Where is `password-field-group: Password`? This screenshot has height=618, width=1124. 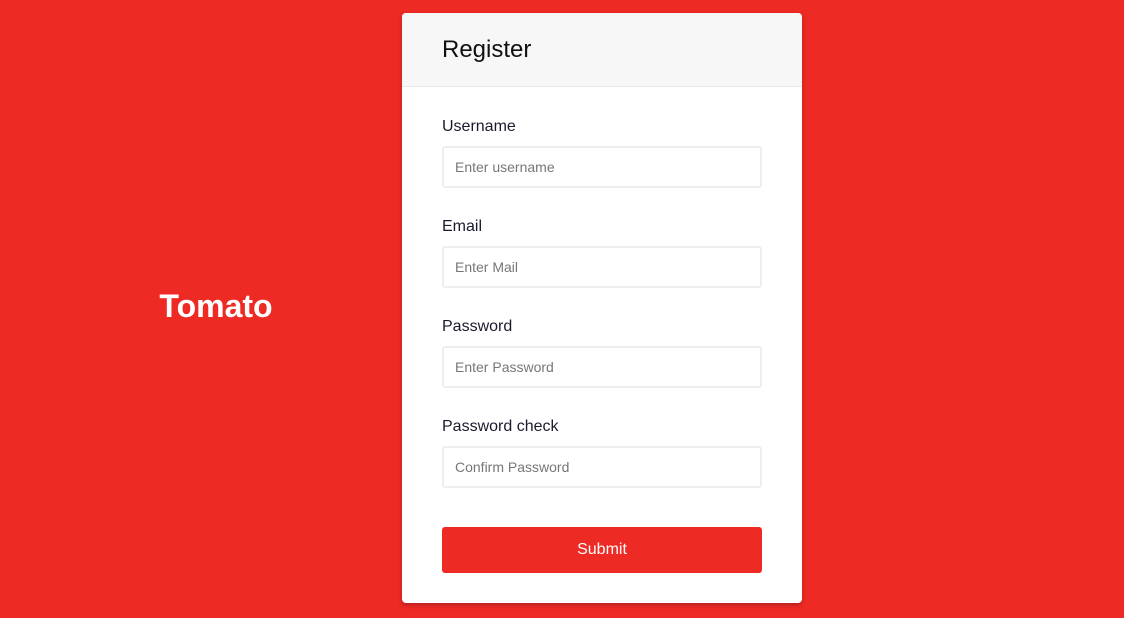
password-field-group: Password is located at coordinates (602, 351).